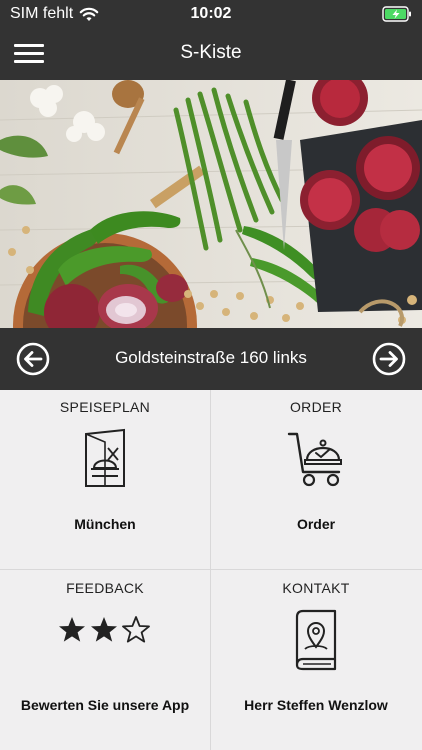 The width and height of the screenshot is (422, 750). I want to click on tile-heading: FEEDBACK, so click(105, 588).